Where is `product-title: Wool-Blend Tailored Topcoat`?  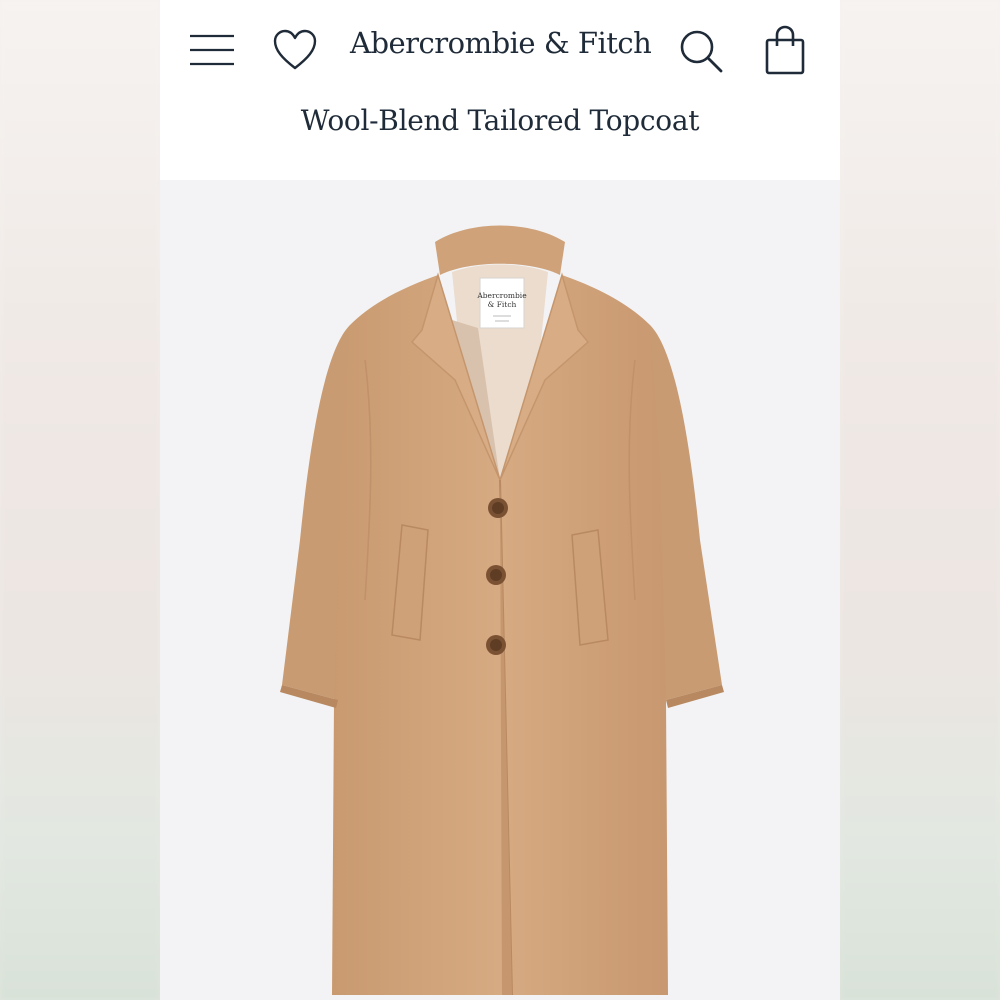
product-title: Wool-Blend Tailored Topcoat is located at coordinates (500, 120).